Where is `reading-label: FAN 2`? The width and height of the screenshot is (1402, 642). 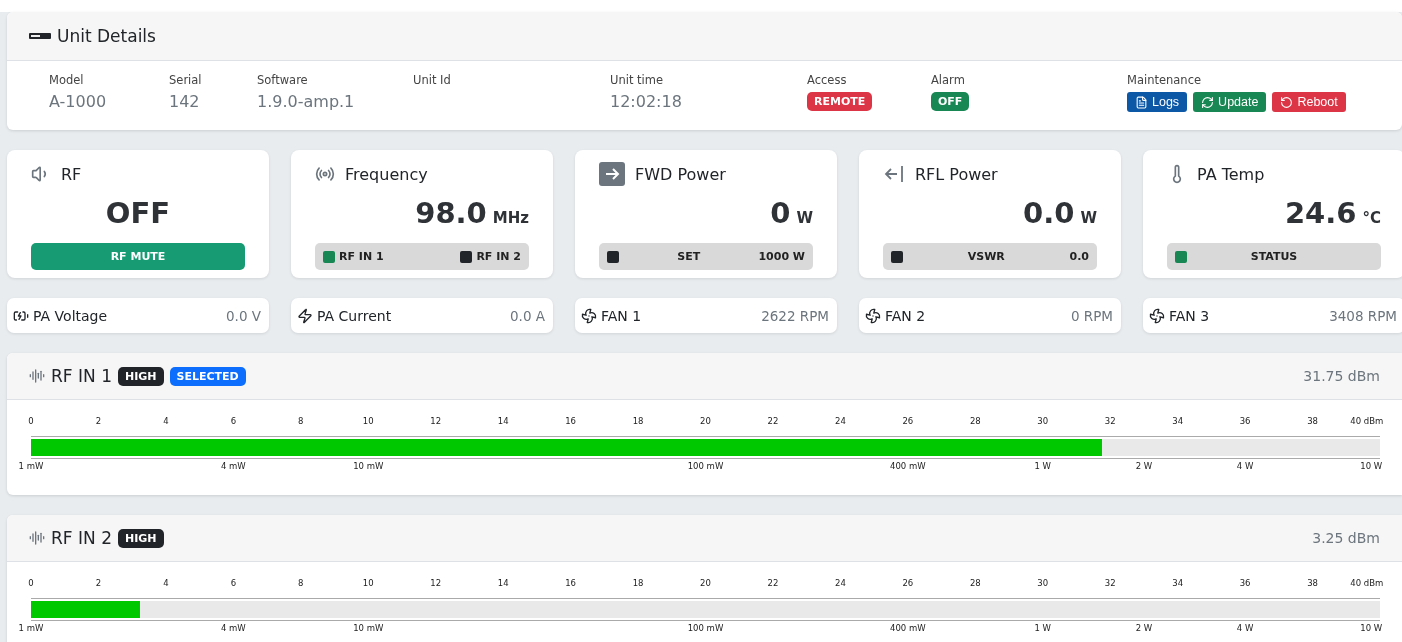
reading-label: FAN 2 is located at coordinates (905, 315).